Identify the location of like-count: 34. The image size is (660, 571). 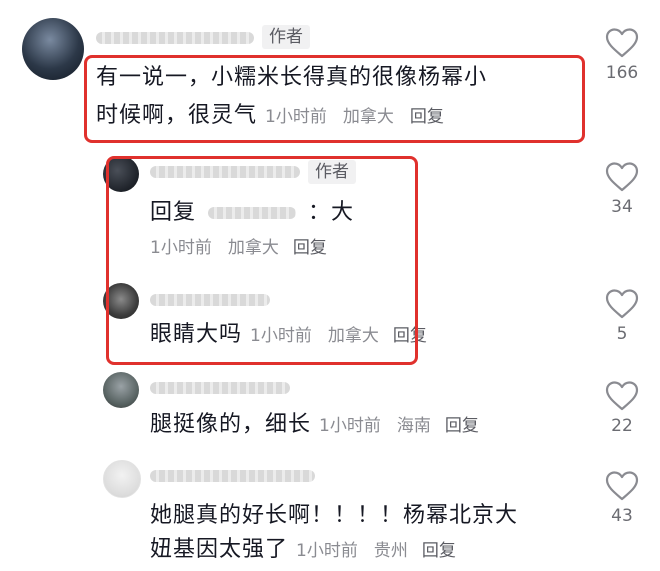
(622, 207).